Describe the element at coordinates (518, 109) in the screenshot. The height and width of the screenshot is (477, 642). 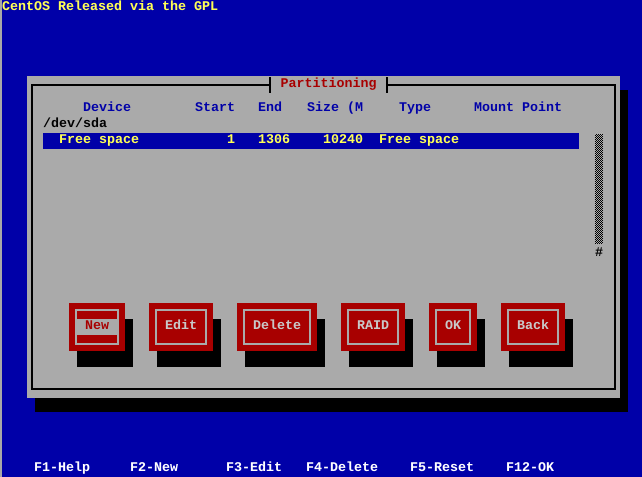
I see `column-header: Mount Point` at that location.